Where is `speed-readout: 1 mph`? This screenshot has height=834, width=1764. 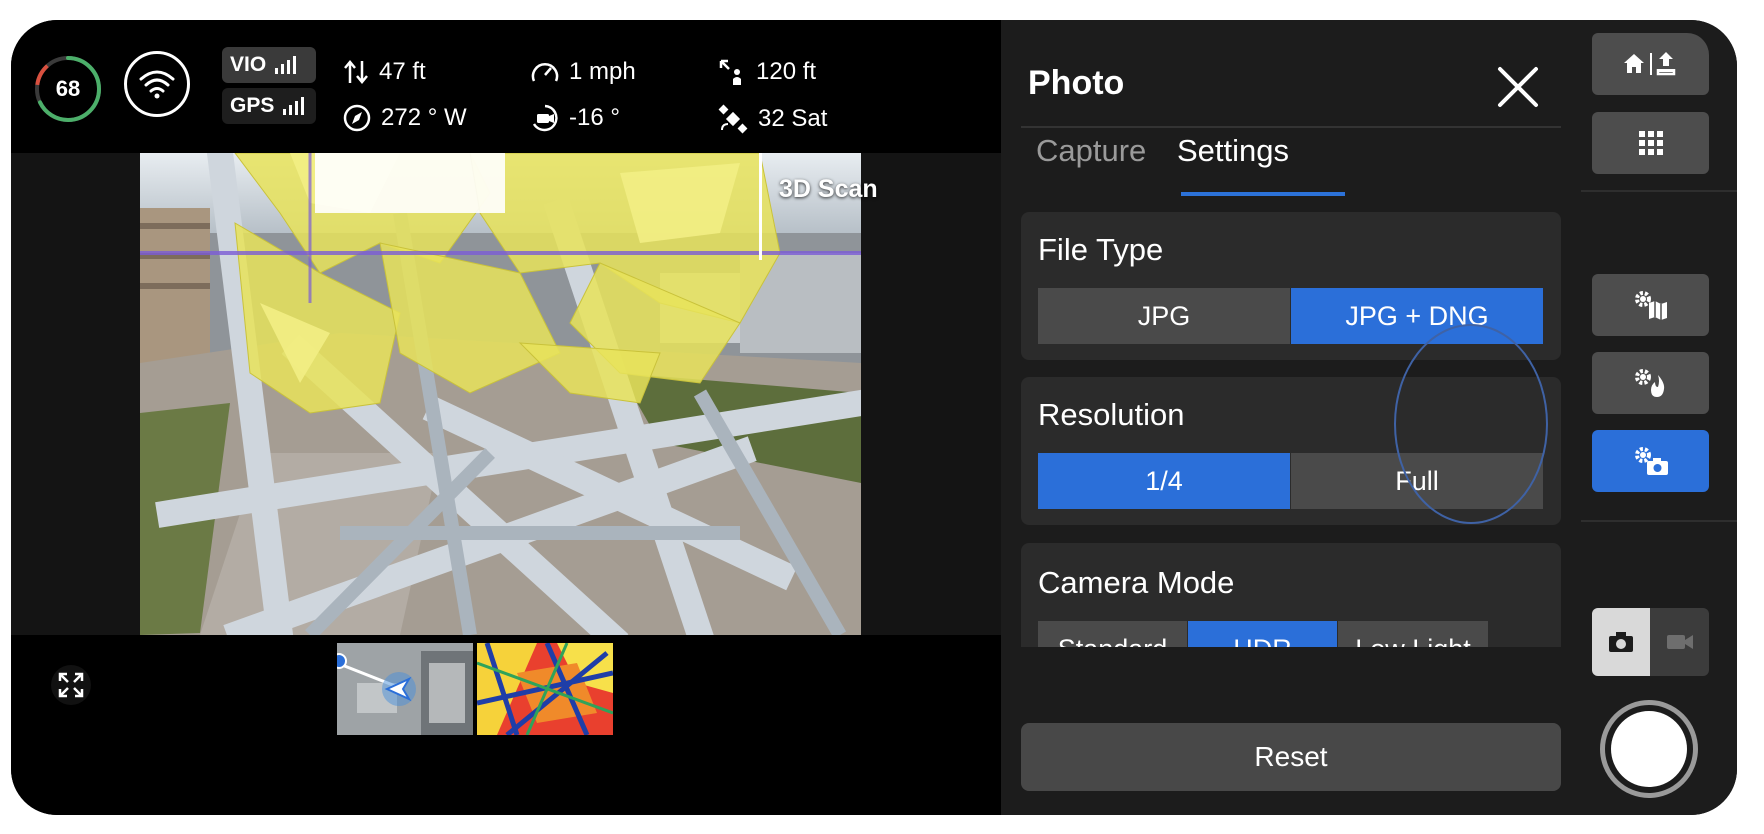
speed-readout: 1 mph is located at coordinates (583, 72).